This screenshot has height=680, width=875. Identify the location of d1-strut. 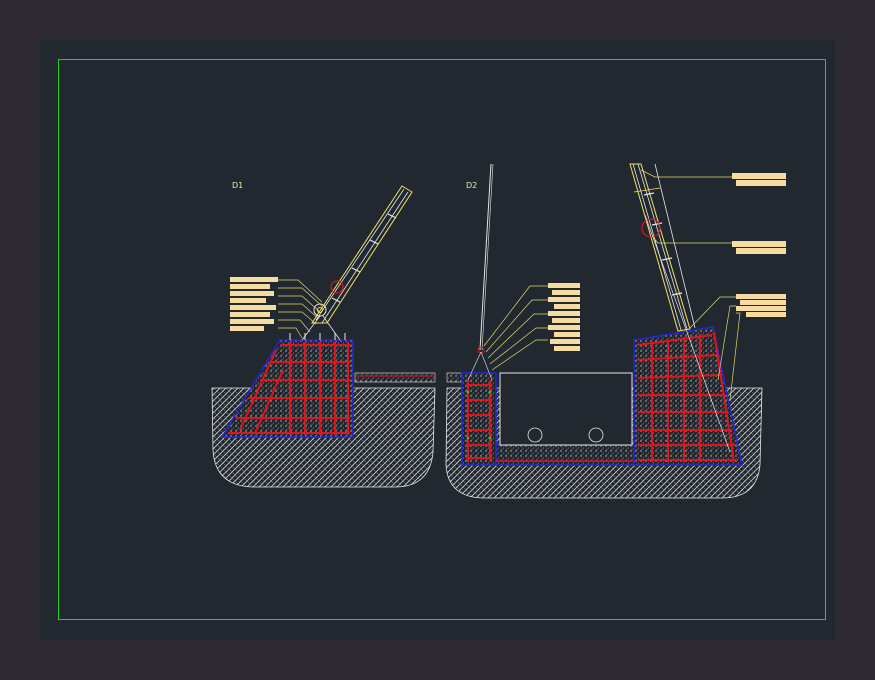
(357, 263).